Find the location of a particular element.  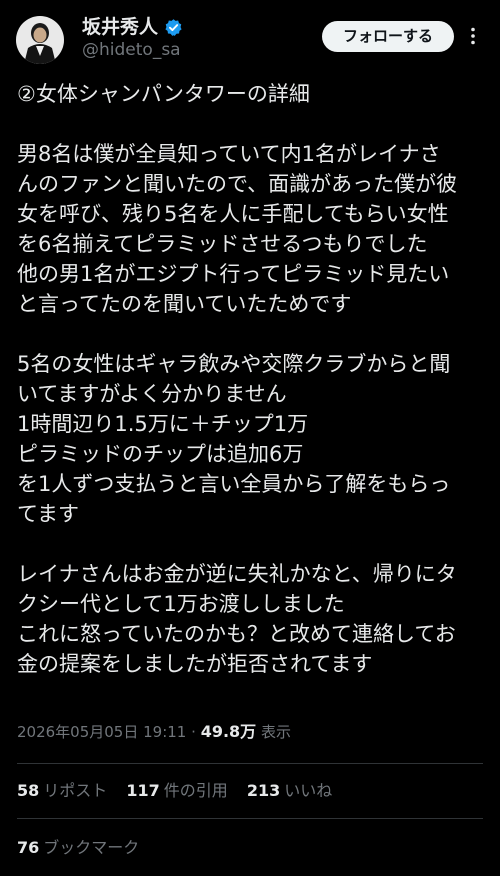

tweet-text-line: を1人ずつ支払うと言い全員から了解をもらっ is located at coordinates (234, 484).